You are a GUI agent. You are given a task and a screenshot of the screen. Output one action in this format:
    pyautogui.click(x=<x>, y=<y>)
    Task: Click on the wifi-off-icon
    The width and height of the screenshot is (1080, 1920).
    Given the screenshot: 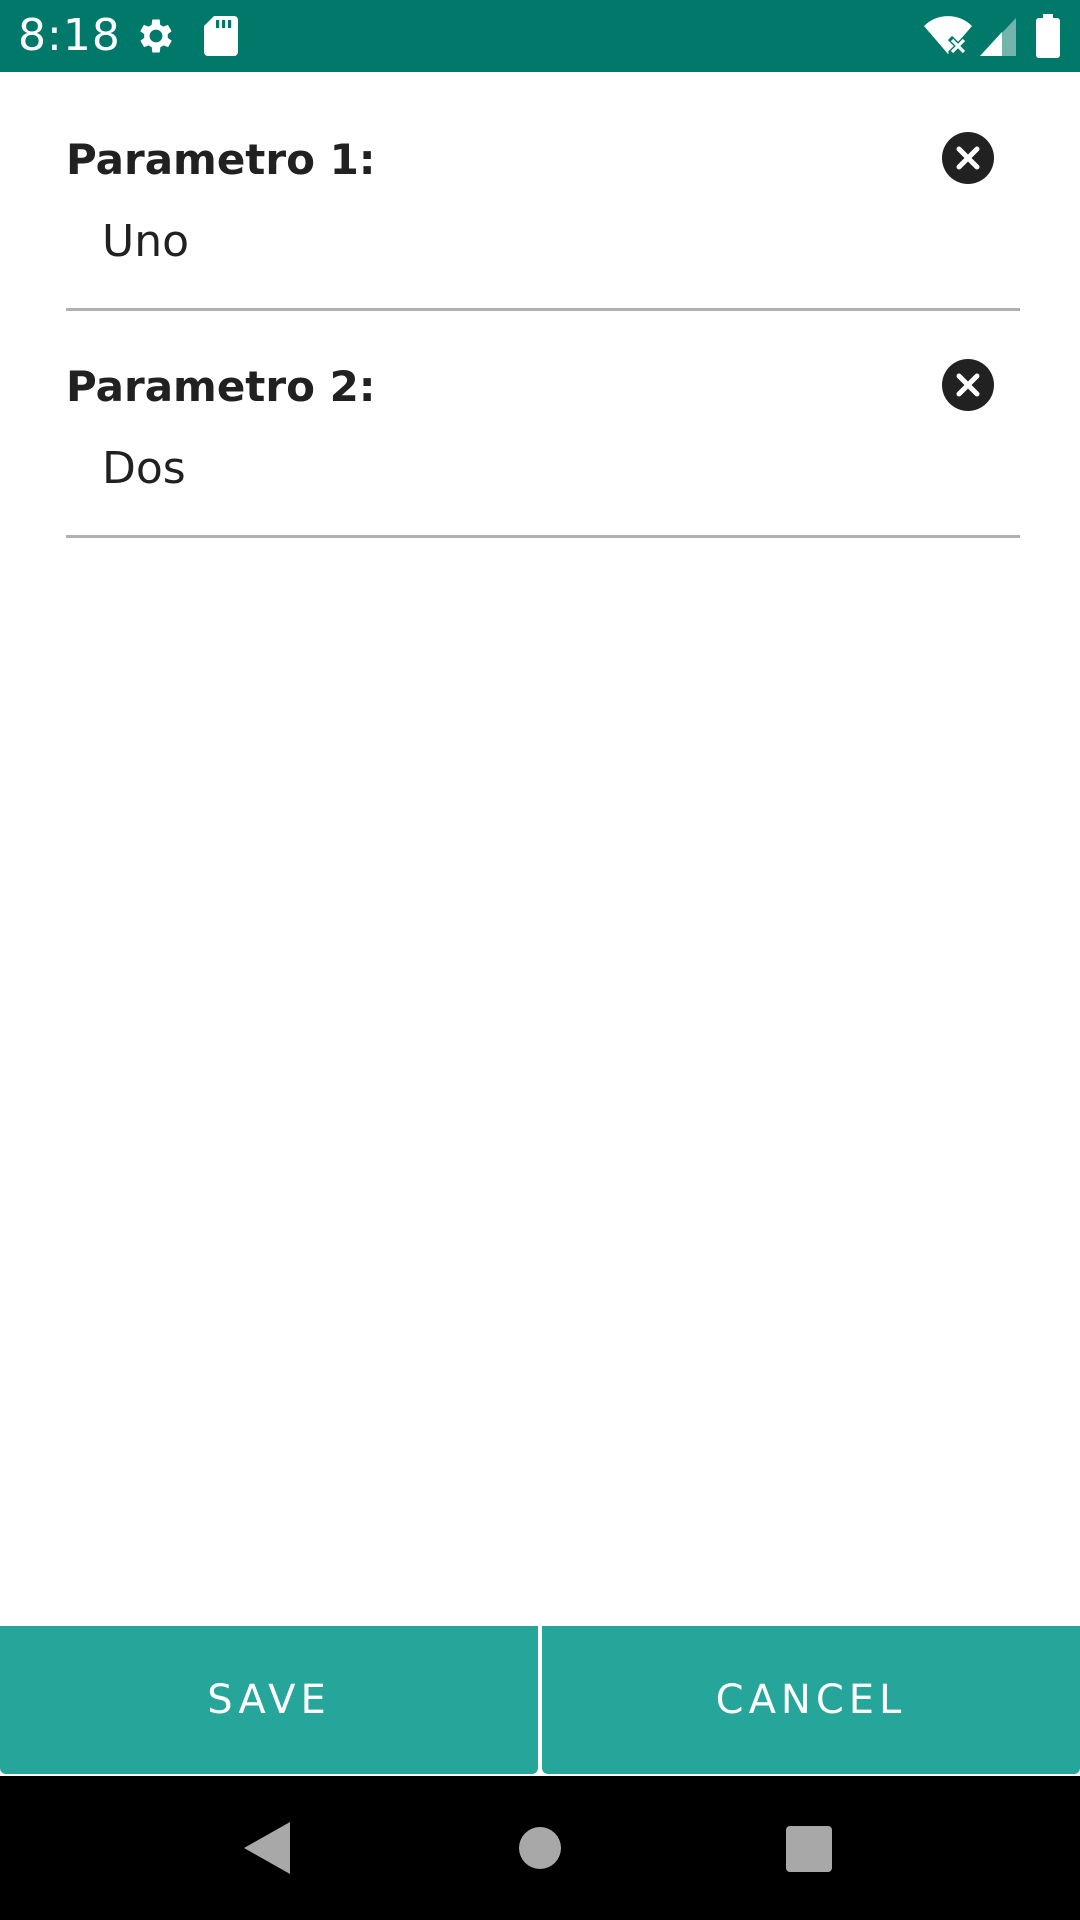 What is the action you would take?
    pyautogui.click(x=948, y=38)
    